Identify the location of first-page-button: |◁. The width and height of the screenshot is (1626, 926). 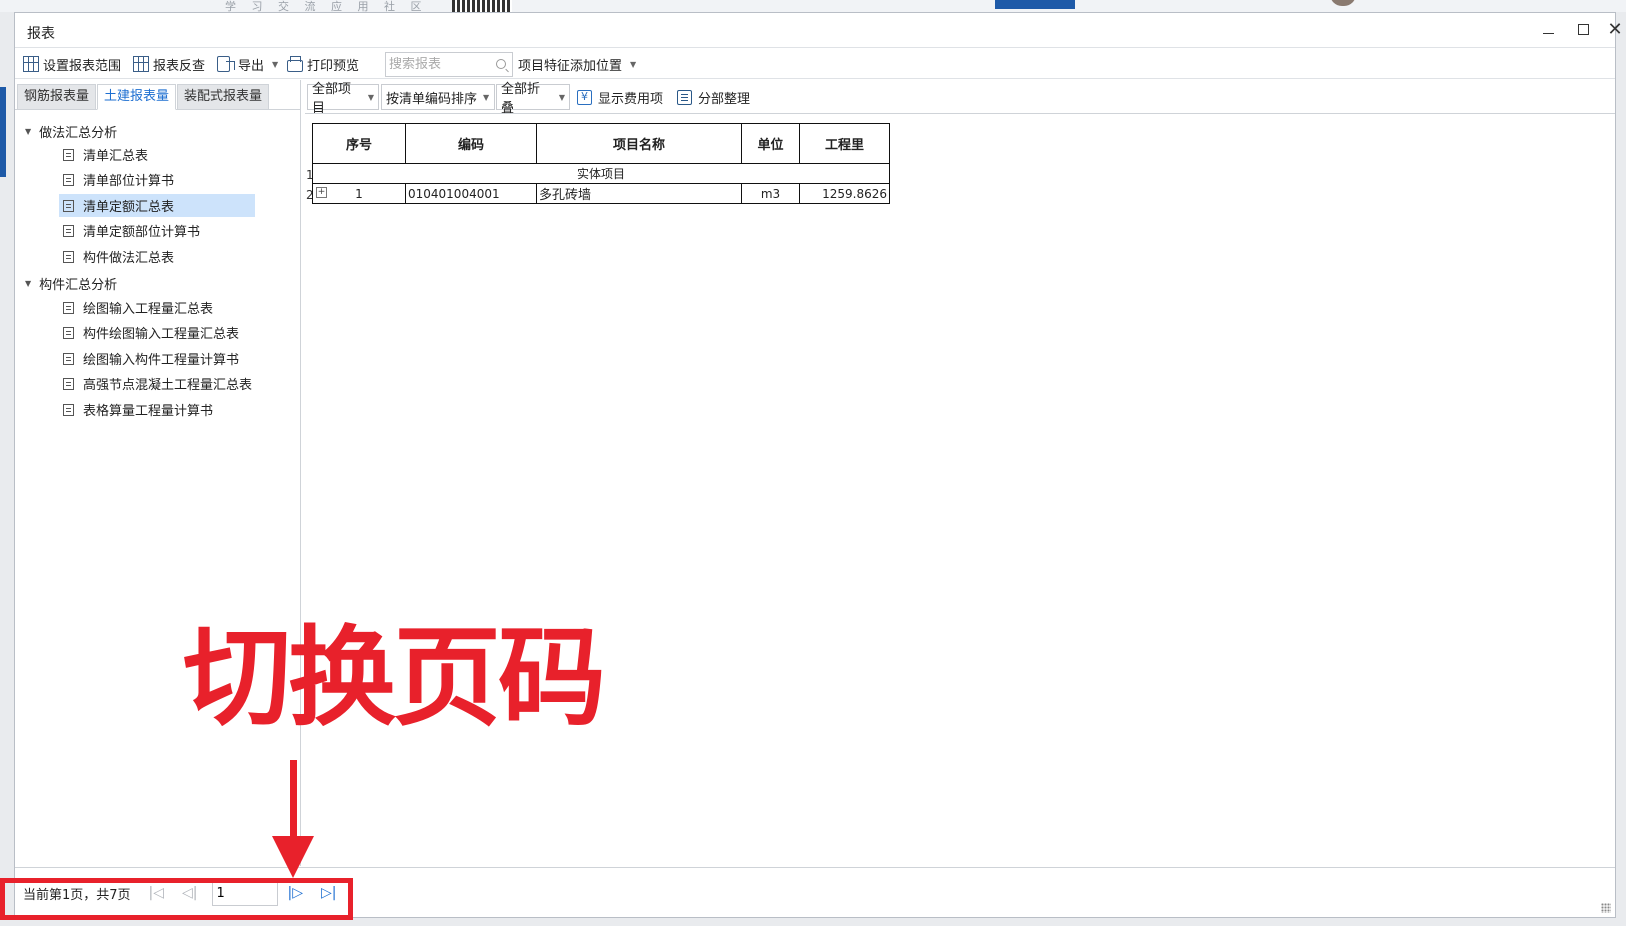
(156, 893).